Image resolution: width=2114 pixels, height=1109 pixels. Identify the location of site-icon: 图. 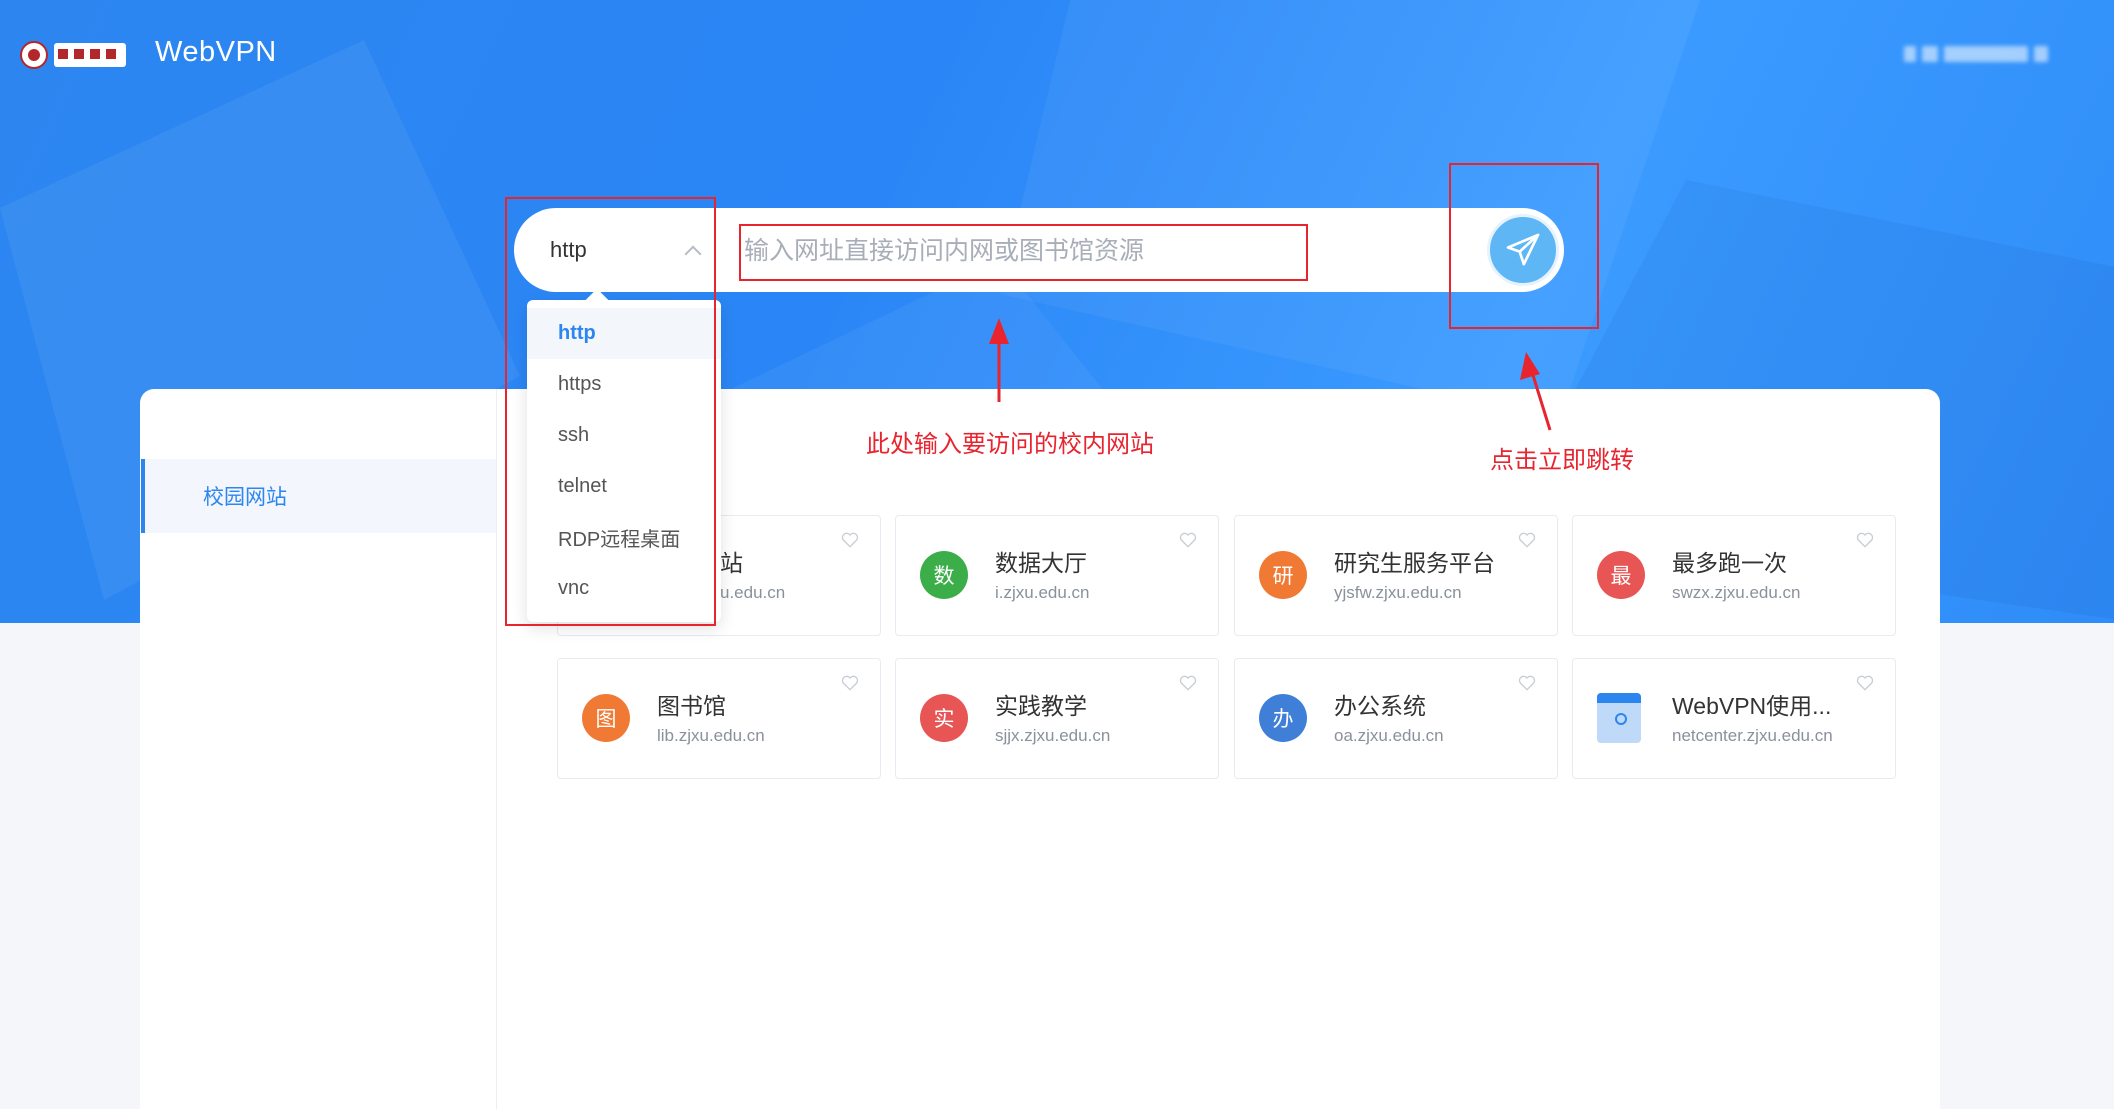
(606, 718).